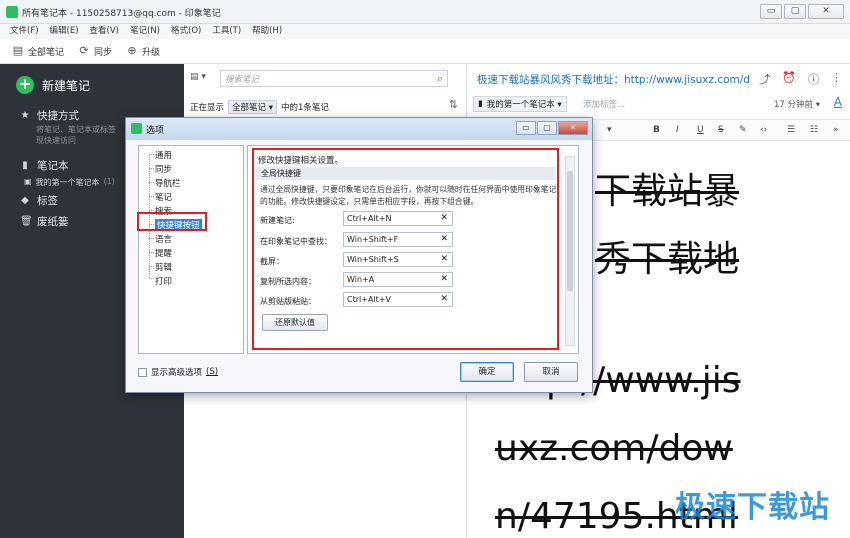  Describe the element at coordinates (53, 222) in the screenshot. I see `trash-label: 废纸篓` at that location.